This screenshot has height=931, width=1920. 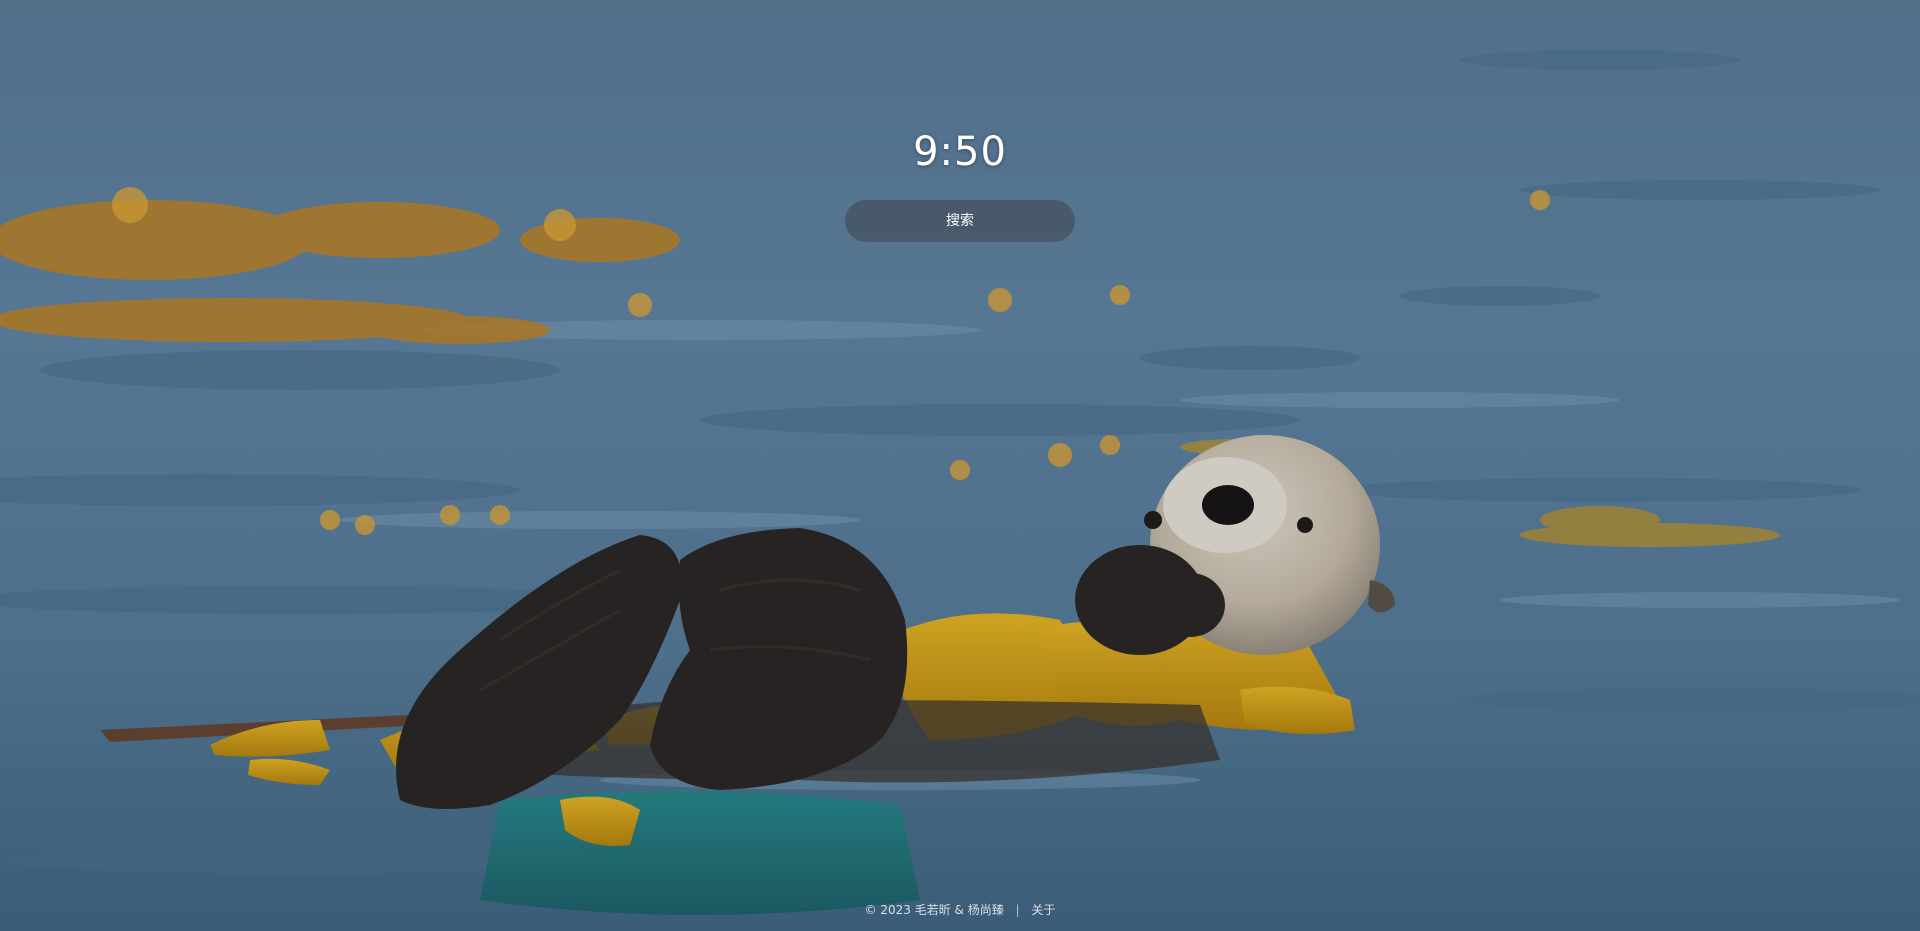 I want to click on clock-time: 9:50, so click(x=960, y=152).